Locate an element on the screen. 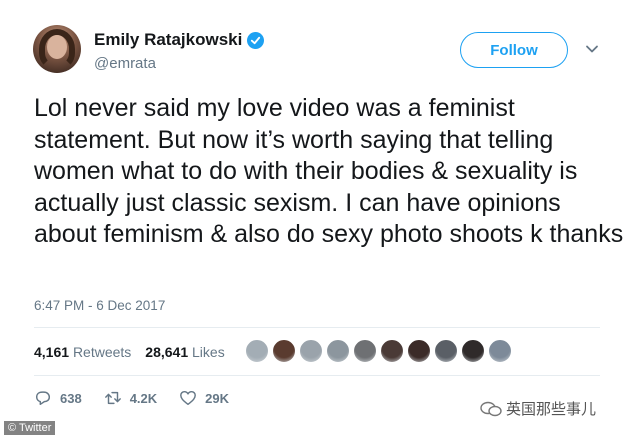 Image resolution: width=634 pixels, height=436 pixels. retweet-action: 4.2K is located at coordinates (130, 398).